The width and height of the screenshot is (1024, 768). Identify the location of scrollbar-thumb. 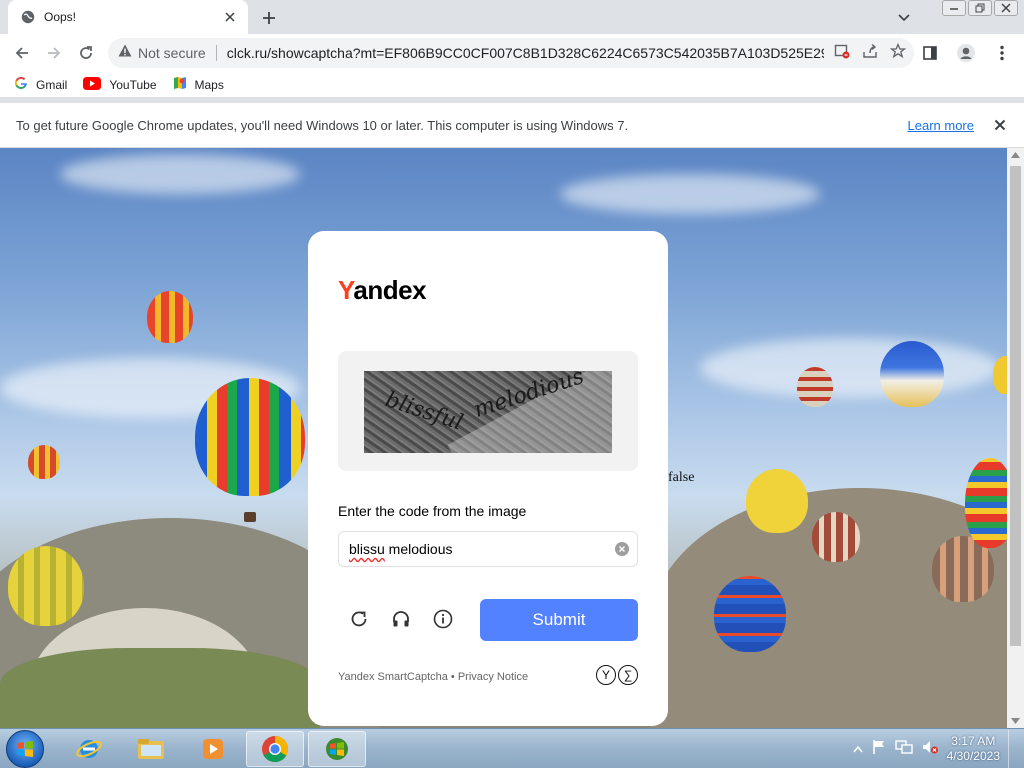
(1015, 406).